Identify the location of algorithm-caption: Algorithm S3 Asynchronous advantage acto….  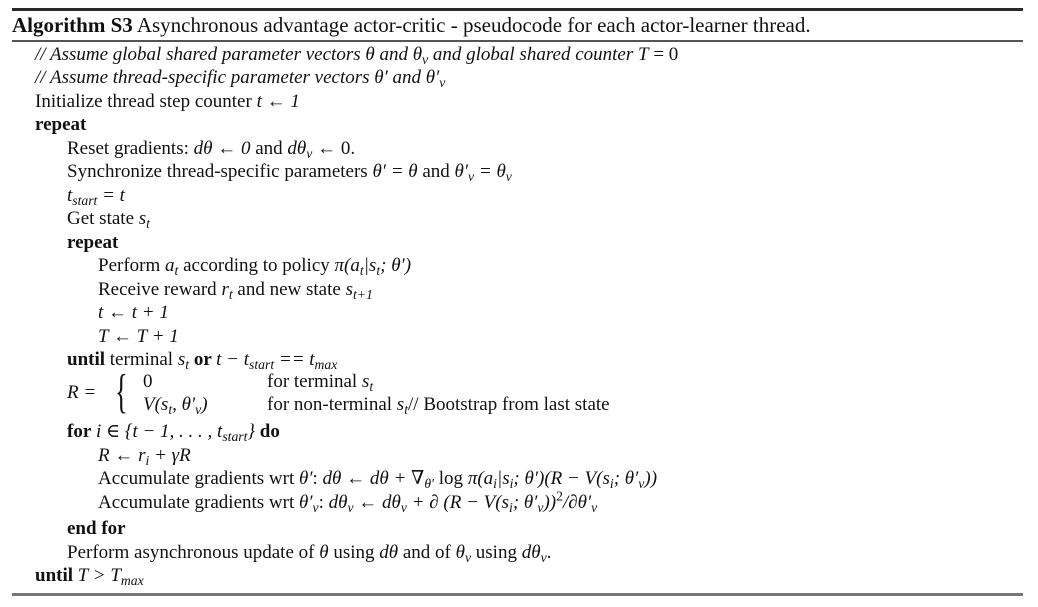
(411, 25).